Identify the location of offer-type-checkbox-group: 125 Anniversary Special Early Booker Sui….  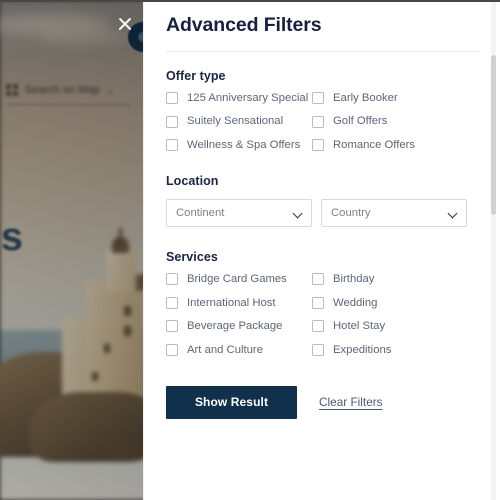
(322, 122).